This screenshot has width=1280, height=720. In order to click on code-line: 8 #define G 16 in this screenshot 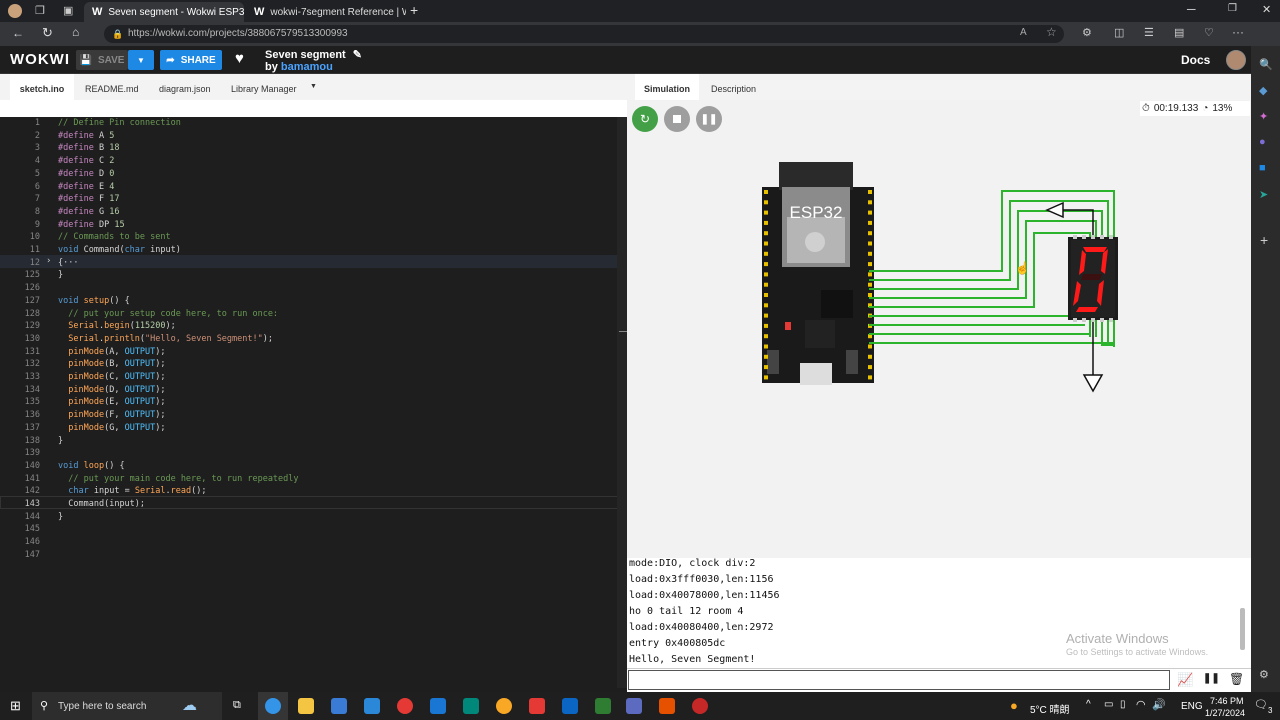, I will do `click(313, 212)`.